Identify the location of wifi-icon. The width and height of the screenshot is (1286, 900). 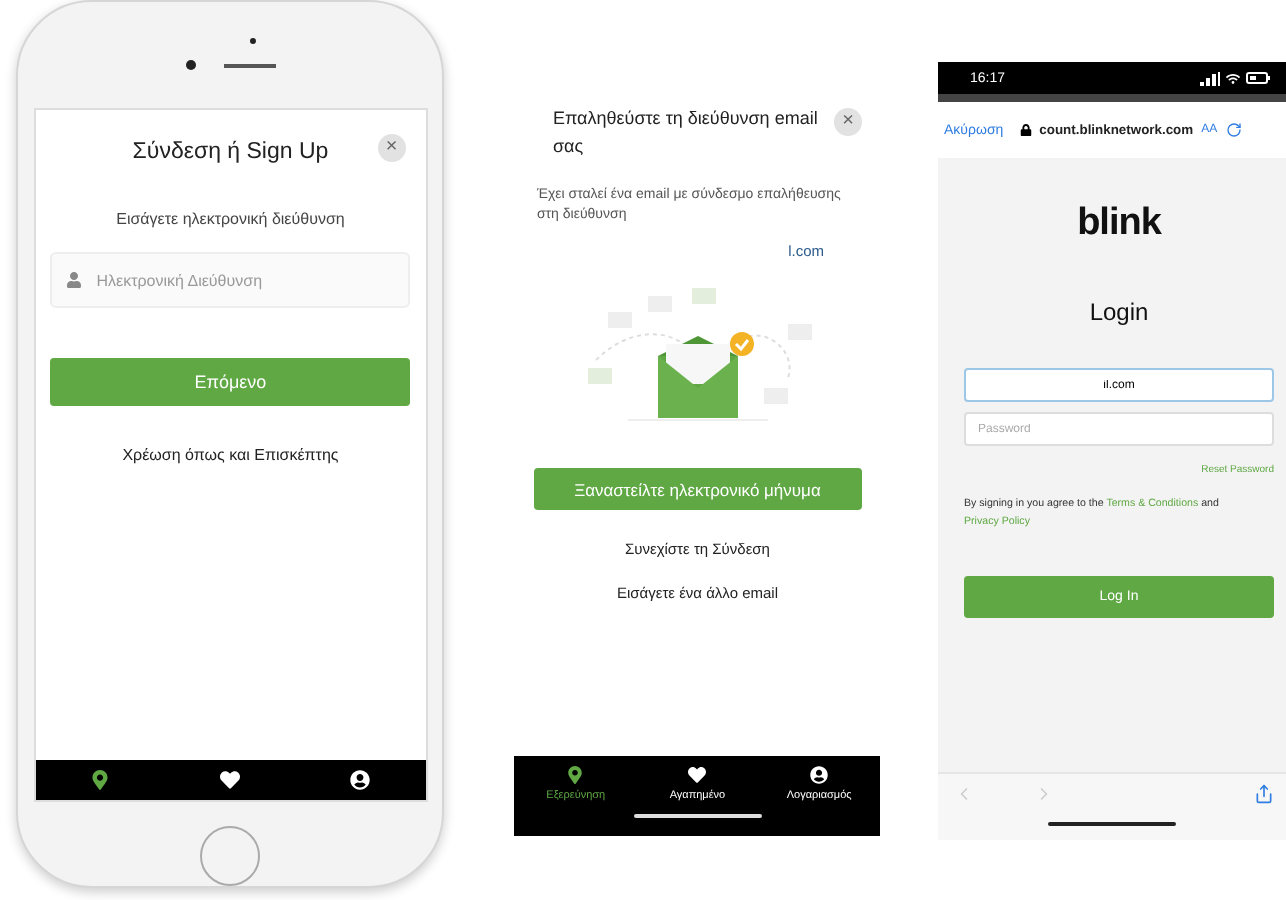
(1233, 78).